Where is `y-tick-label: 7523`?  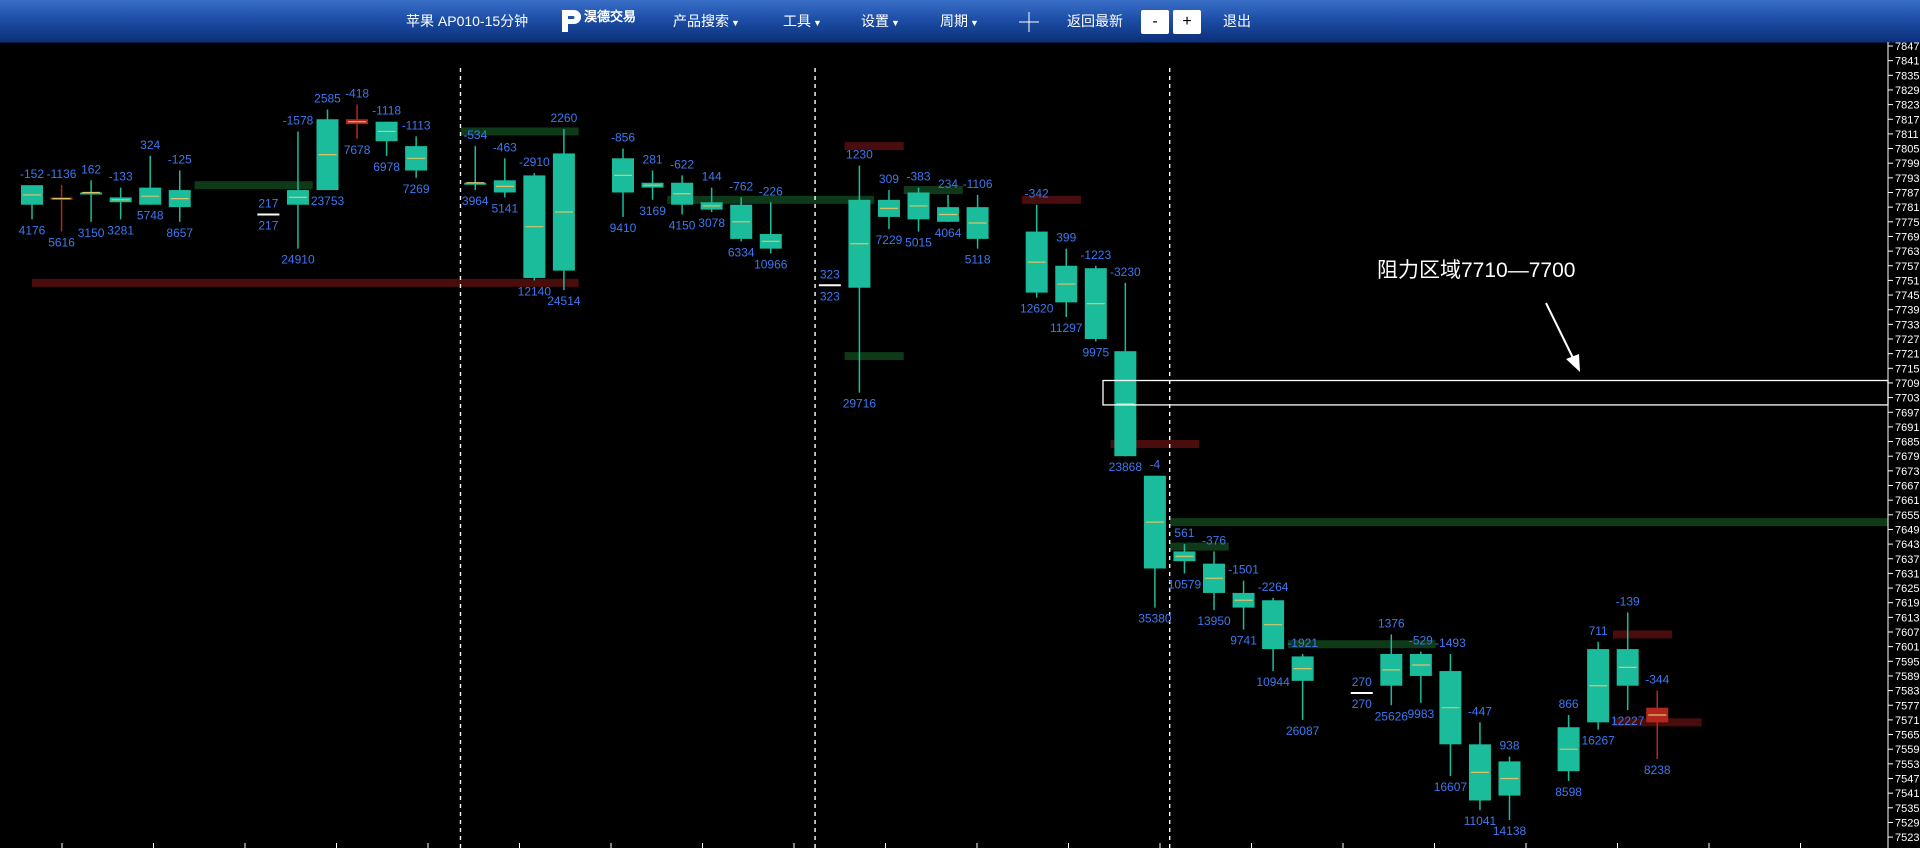
y-tick-label: 7523 is located at coordinates (1907, 838).